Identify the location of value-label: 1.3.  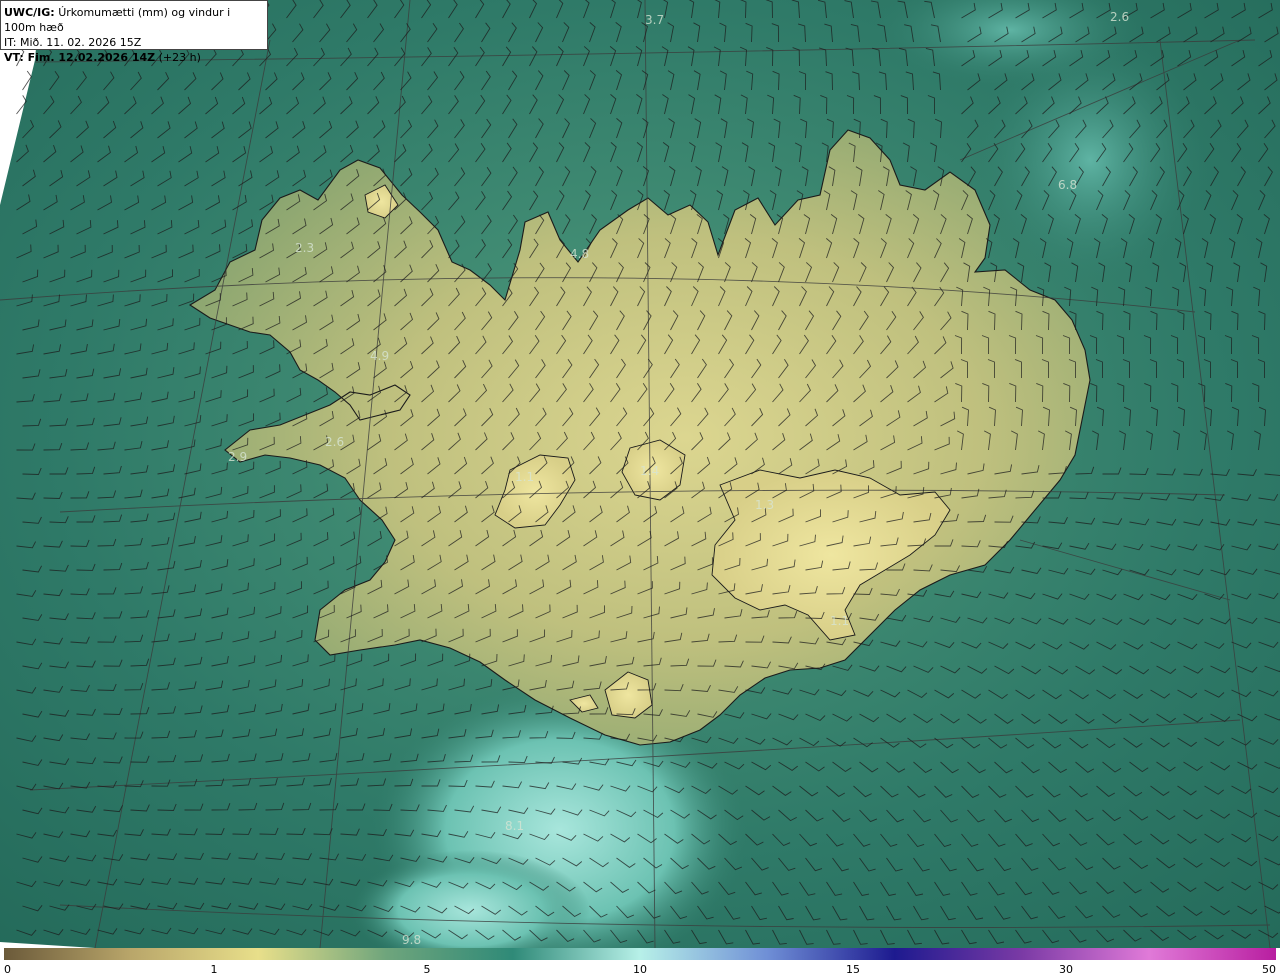
(764, 505).